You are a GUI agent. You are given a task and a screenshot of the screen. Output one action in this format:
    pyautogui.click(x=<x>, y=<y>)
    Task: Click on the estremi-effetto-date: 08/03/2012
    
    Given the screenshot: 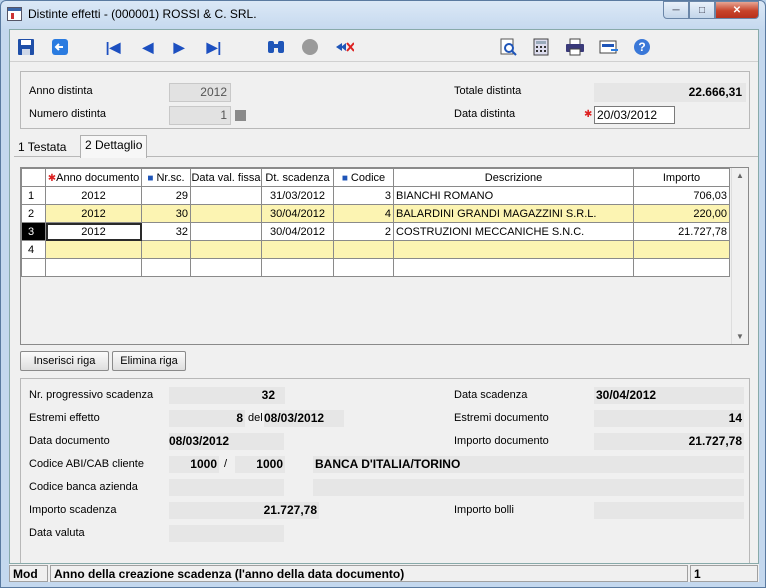 What is the action you would take?
    pyautogui.click(x=304, y=418)
    